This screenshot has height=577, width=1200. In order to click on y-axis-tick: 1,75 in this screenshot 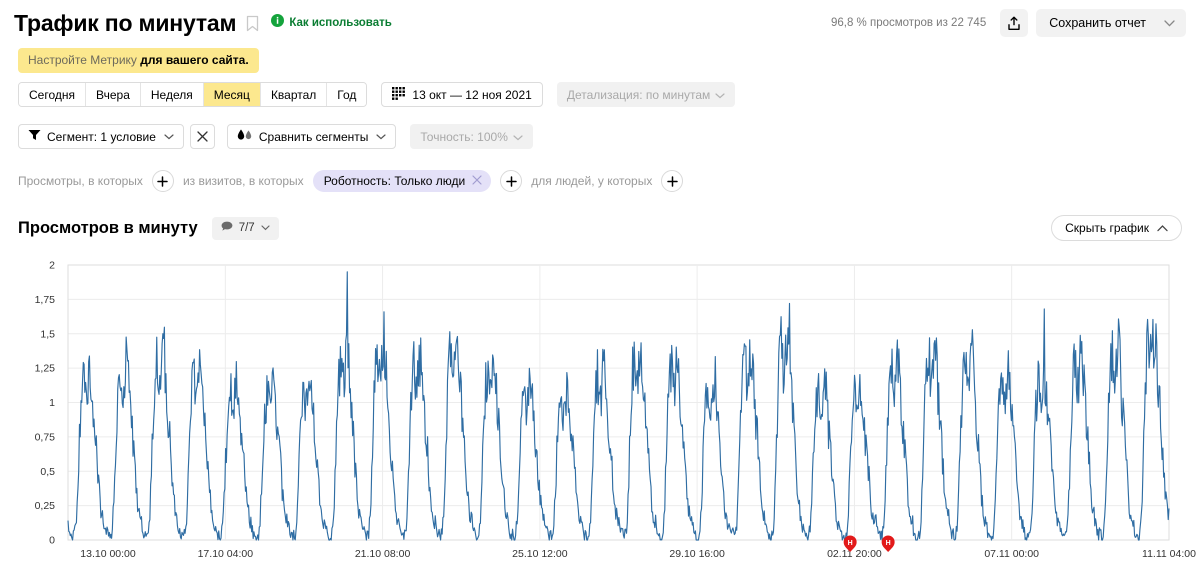, I will do `click(45, 300)`.